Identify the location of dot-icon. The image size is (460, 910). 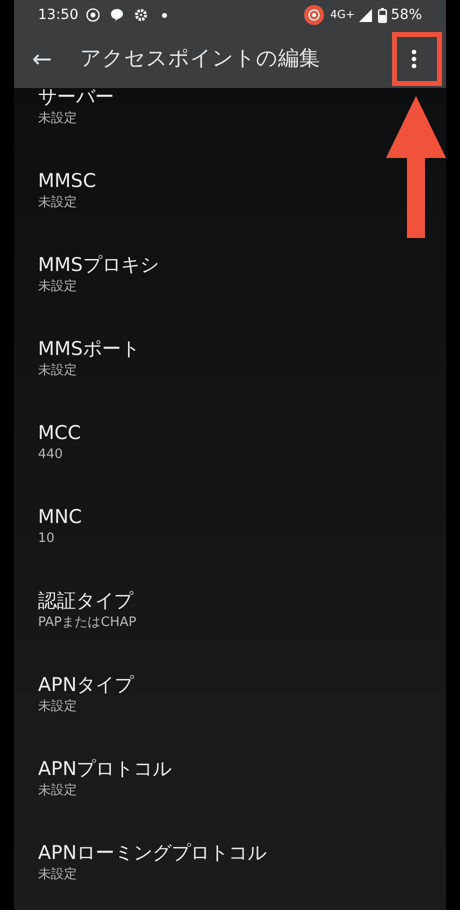
(165, 15).